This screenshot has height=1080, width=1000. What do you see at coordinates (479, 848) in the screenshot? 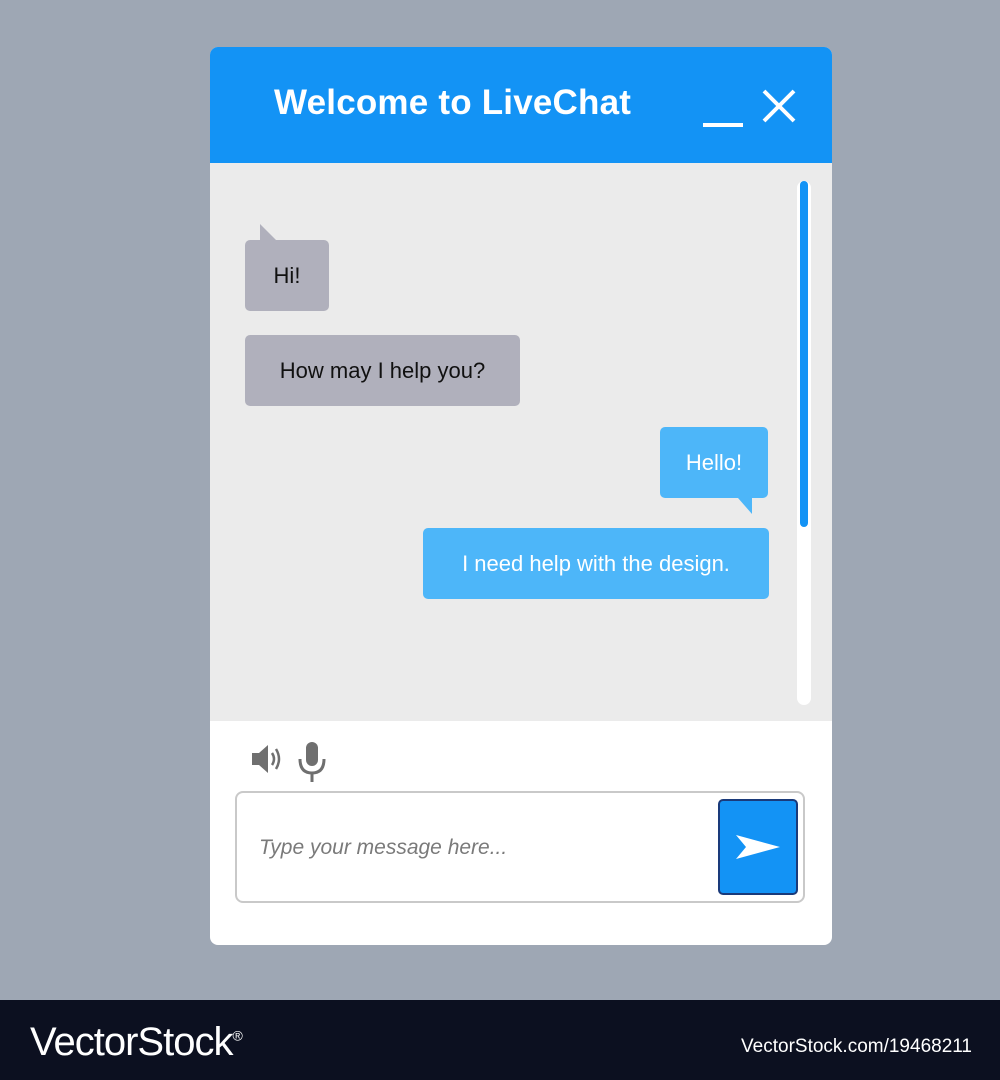
I see `message-input` at bounding box center [479, 848].